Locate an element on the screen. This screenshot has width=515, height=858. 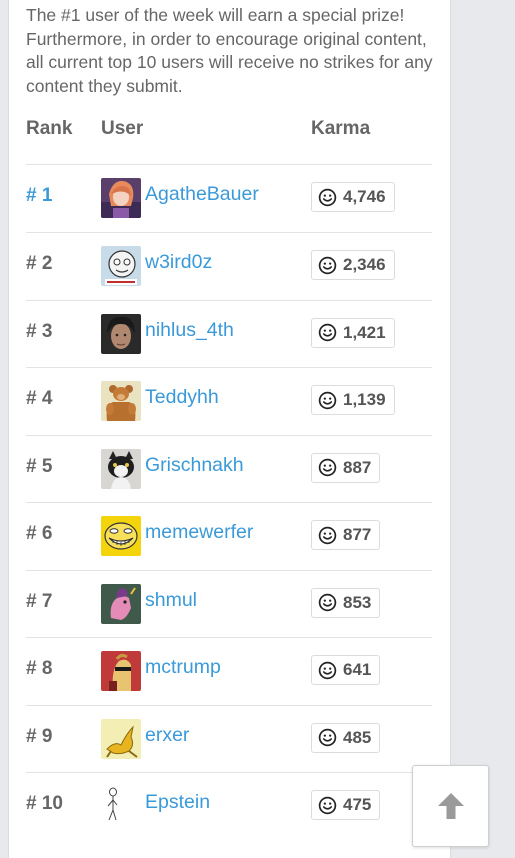
karma-column-header: Karma is located at coordinates (341, 128).